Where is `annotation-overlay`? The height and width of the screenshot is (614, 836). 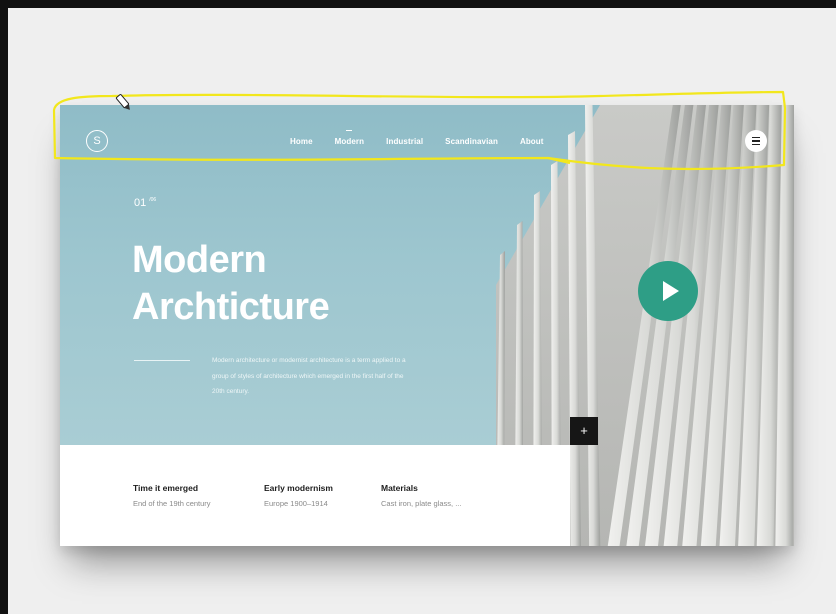 annotation-overlay is located at coordinates (419, 130).